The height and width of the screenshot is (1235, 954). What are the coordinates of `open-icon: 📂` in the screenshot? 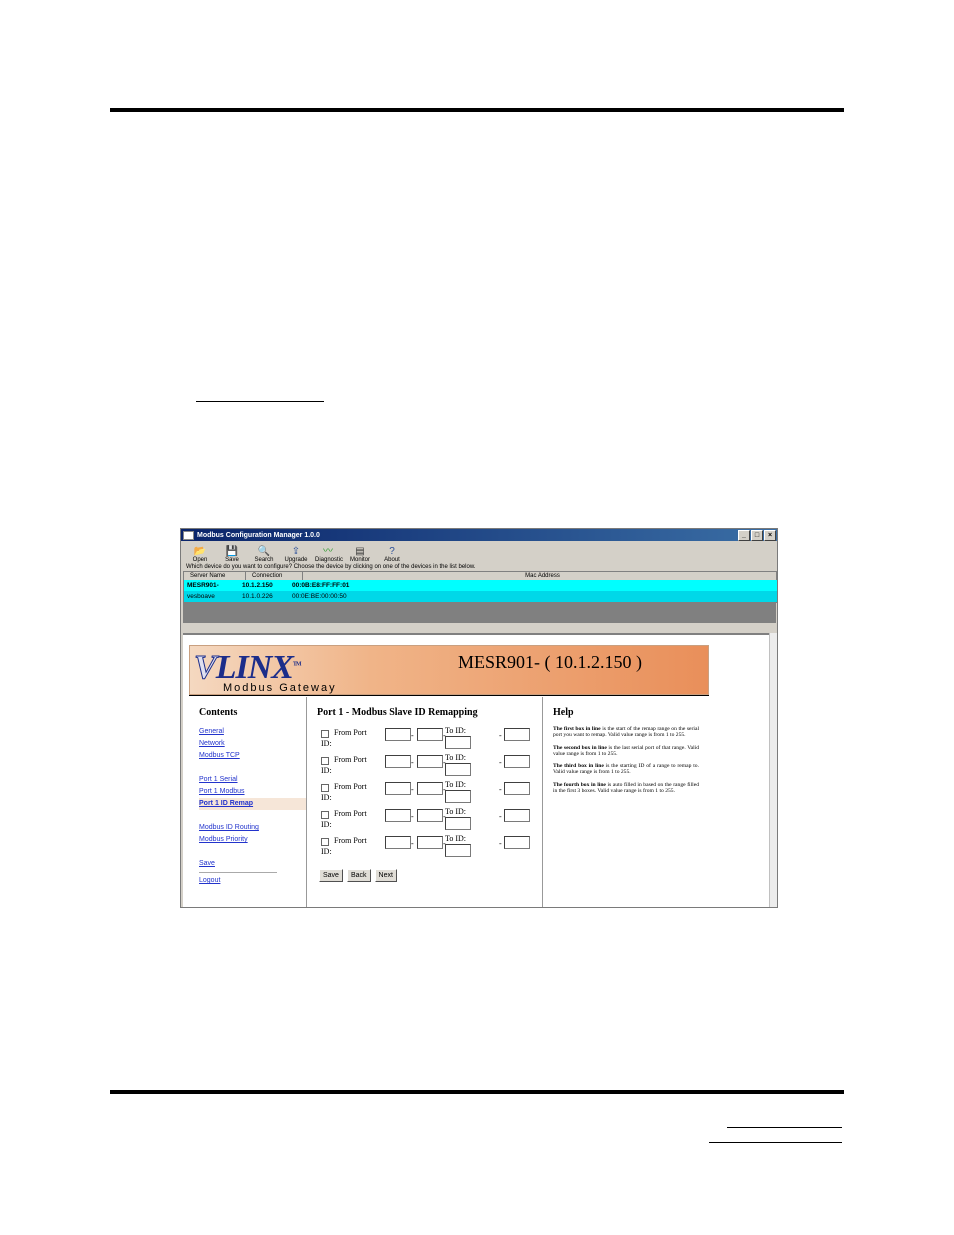 It's located at (200, 551).